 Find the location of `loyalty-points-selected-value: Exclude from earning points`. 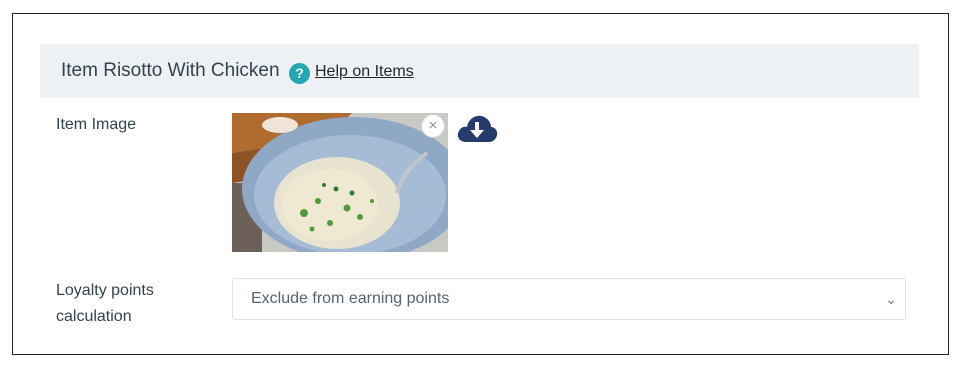

loyalty-points-selected-value: Exclude from earning points is located at coordinates (350, 298).